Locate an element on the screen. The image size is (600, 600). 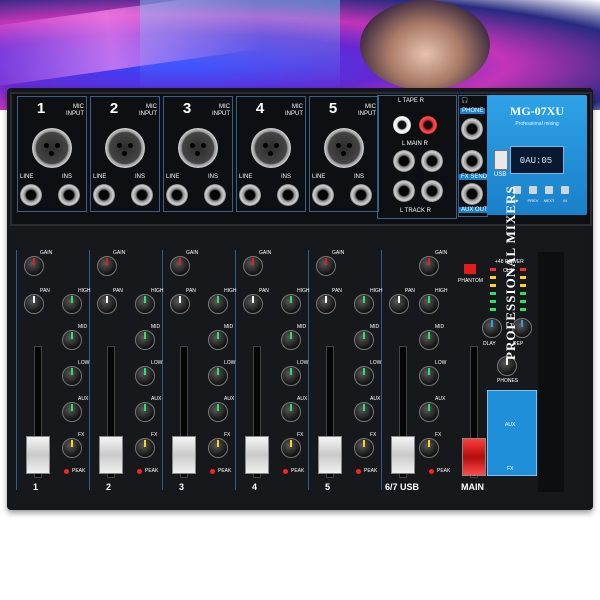
main-fader is located at coordinates (474, 457).